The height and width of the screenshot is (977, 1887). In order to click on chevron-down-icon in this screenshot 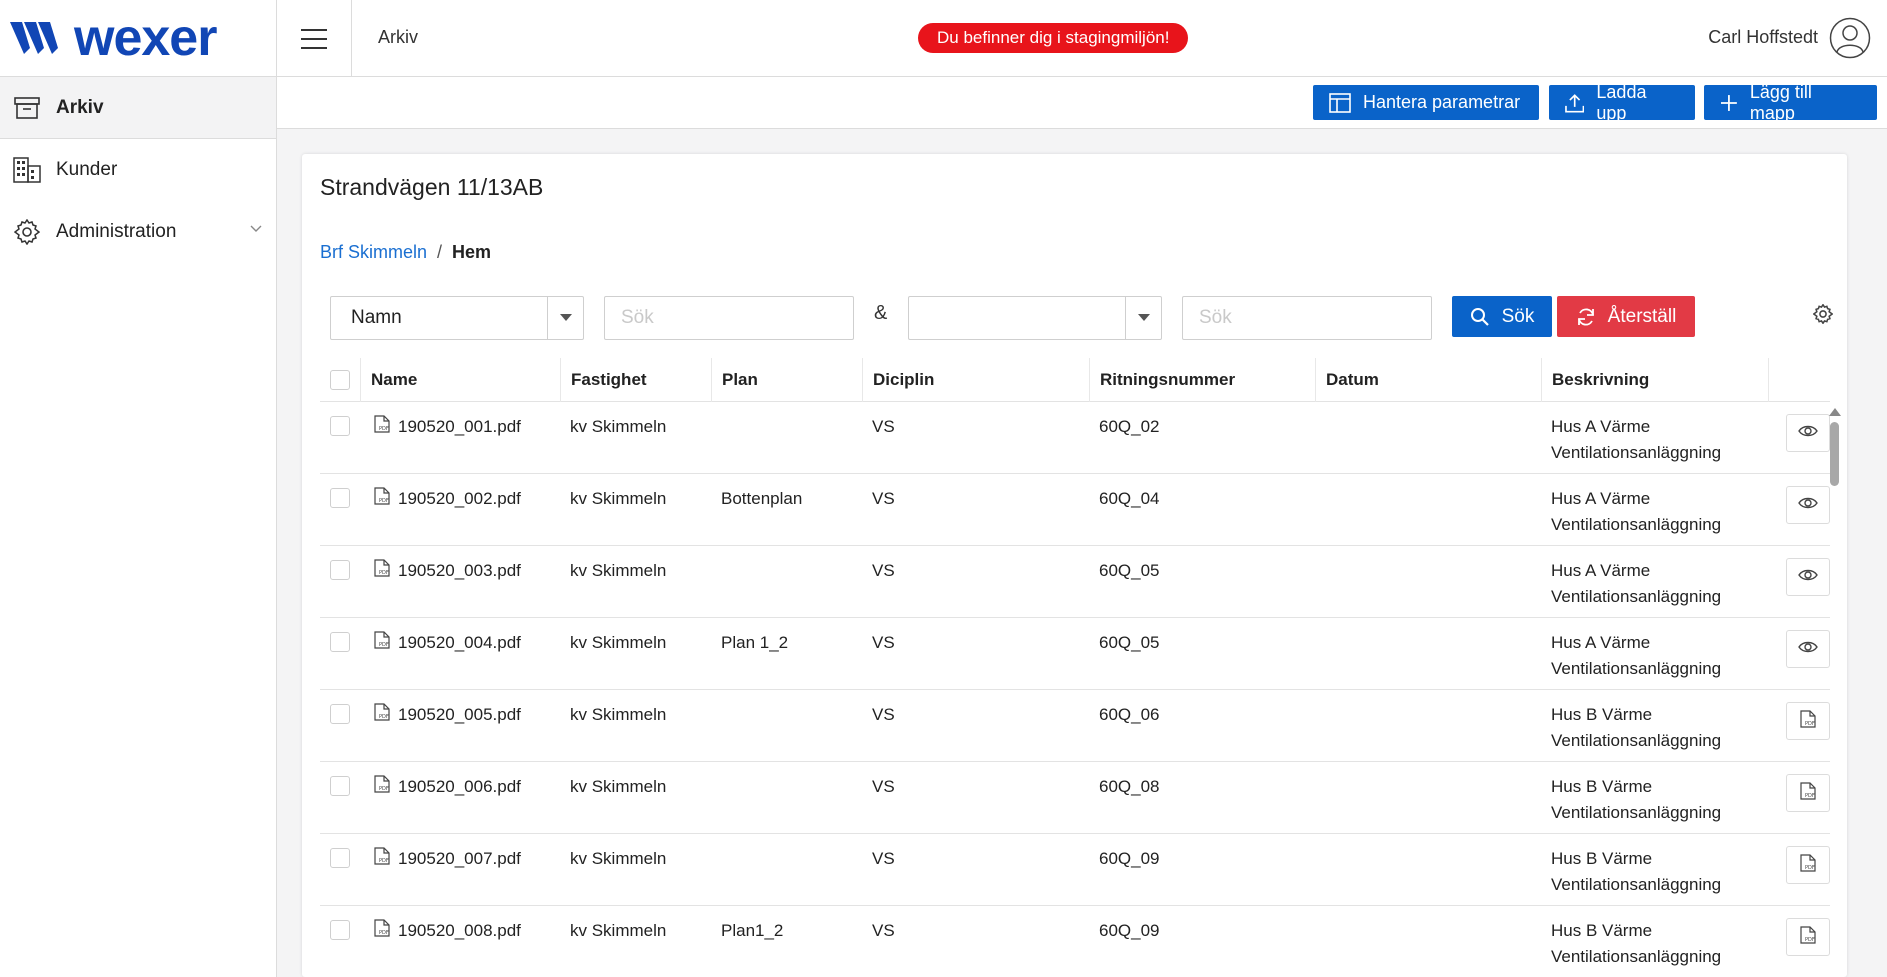, I will do `click(256, 229)`.